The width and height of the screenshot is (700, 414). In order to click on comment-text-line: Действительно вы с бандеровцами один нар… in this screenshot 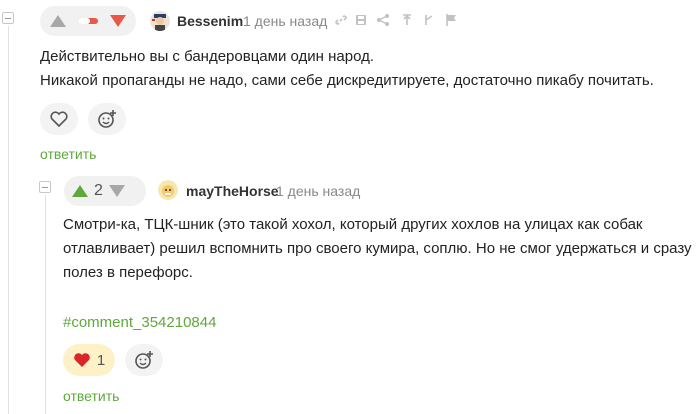, I will do `click(207, 56)`.